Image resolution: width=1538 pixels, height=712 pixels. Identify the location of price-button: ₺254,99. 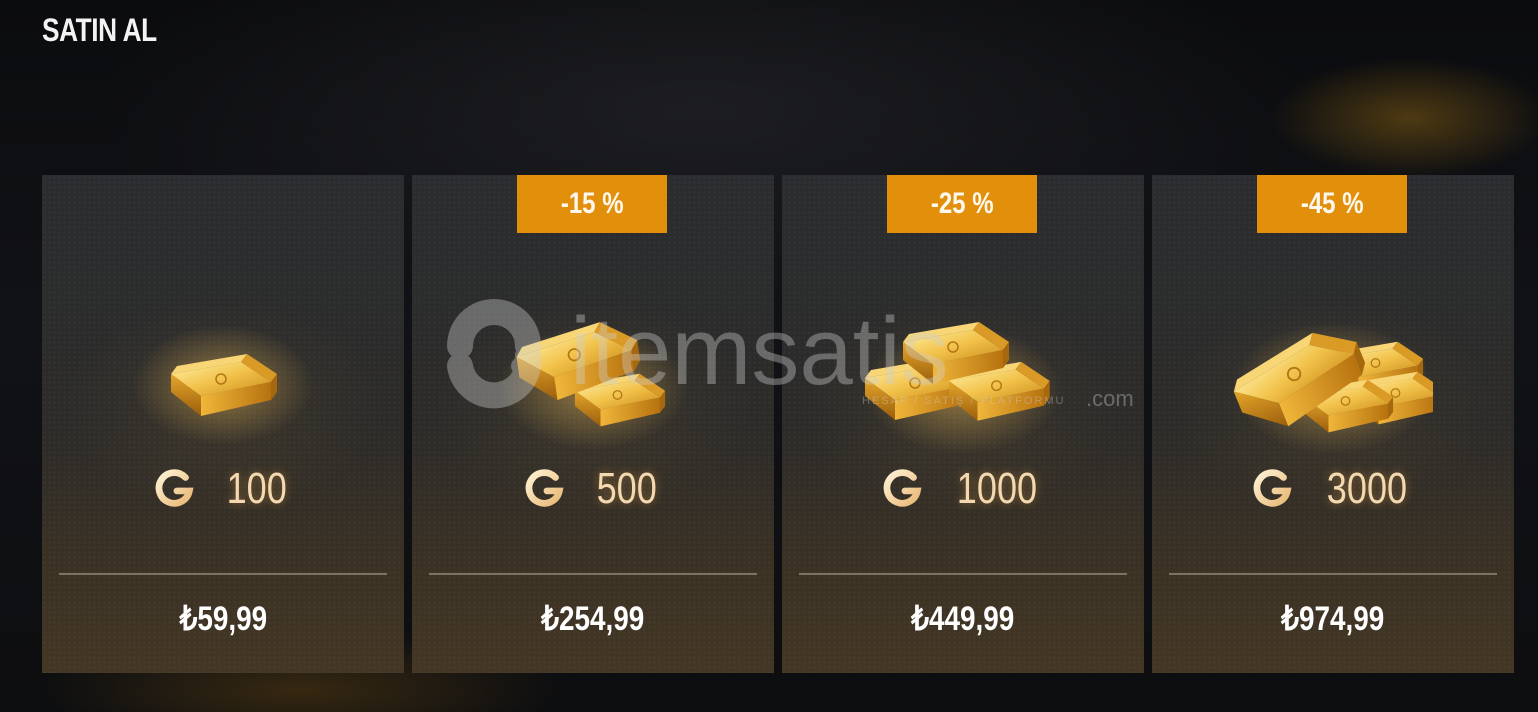
(593, 619).